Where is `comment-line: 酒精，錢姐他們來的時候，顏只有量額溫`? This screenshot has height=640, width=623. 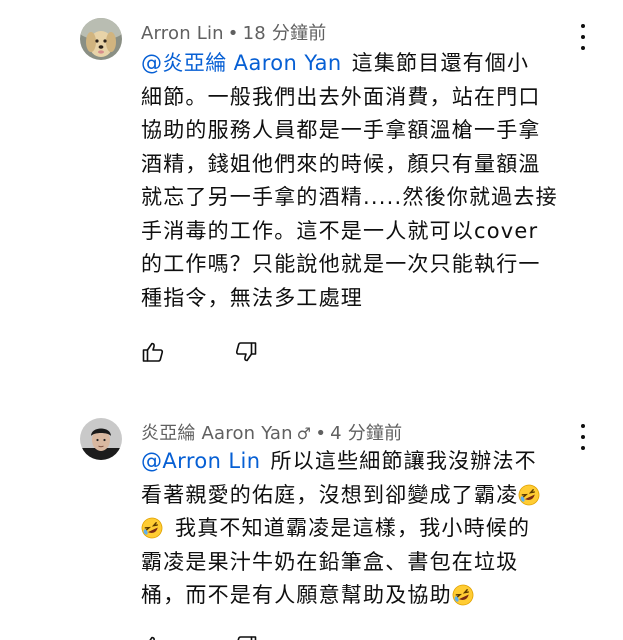 comment-line: 酒精，錢姐他們來的時候，顏只有量額溫 is located at coordinates (341, 163).